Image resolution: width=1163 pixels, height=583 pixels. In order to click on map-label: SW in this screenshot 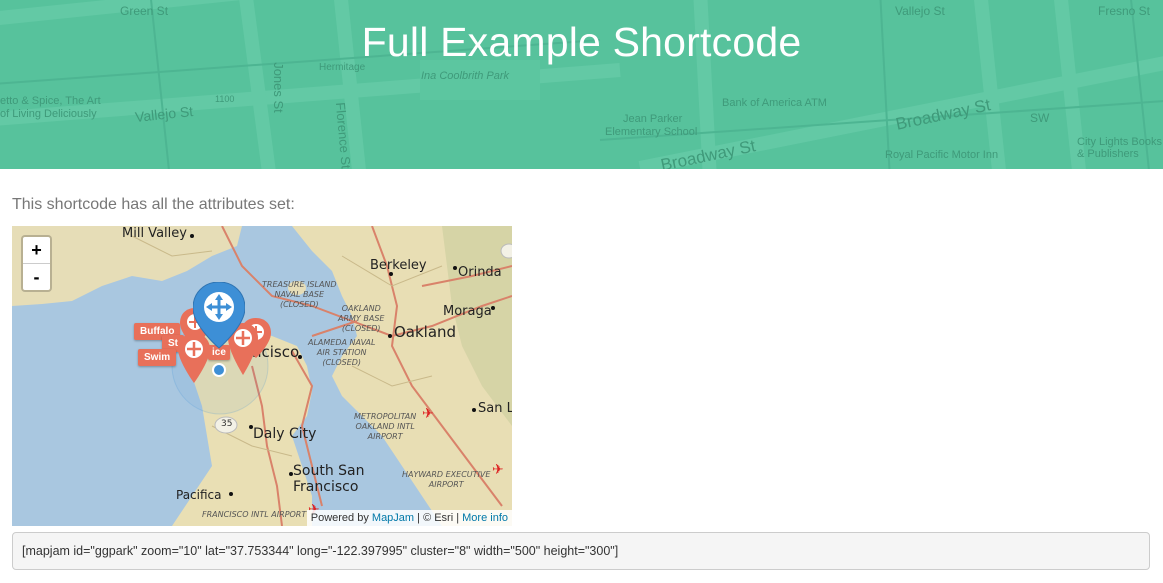, I will do `click(1040, 118)`.